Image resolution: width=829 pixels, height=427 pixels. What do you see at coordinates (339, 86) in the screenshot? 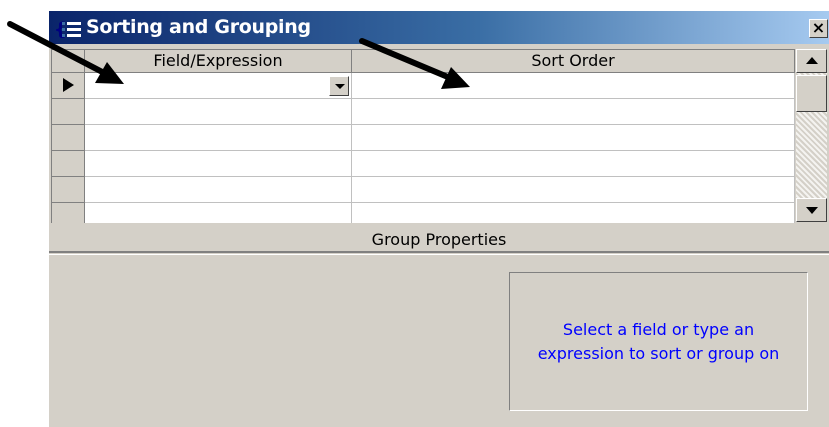
I see `dropdown-arrow-icon` at bounding box center [339, 86].